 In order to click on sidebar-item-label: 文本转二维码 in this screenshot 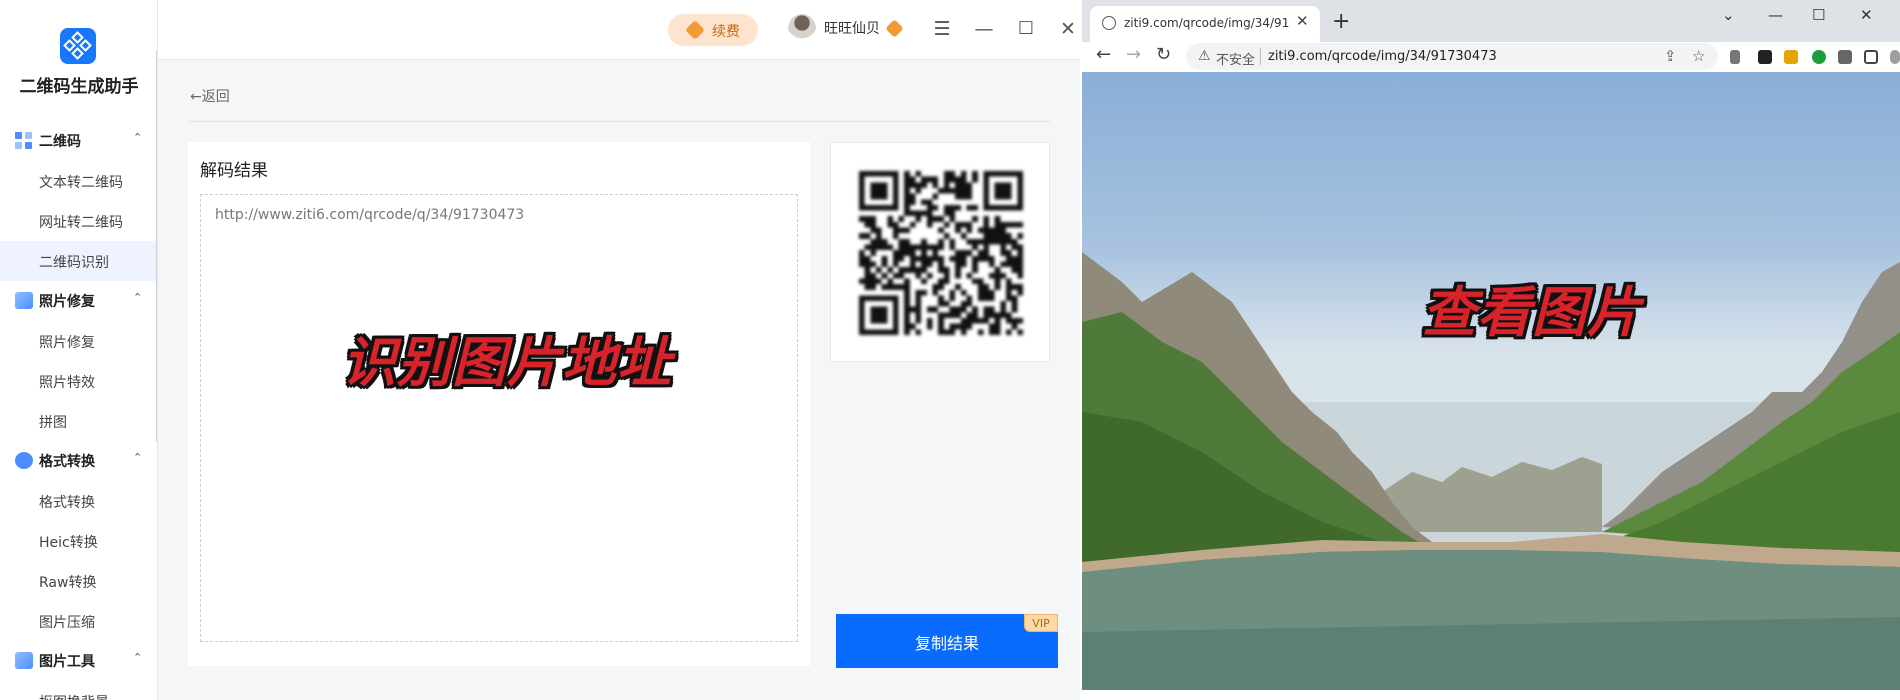, I will do `click(81, 183)`.